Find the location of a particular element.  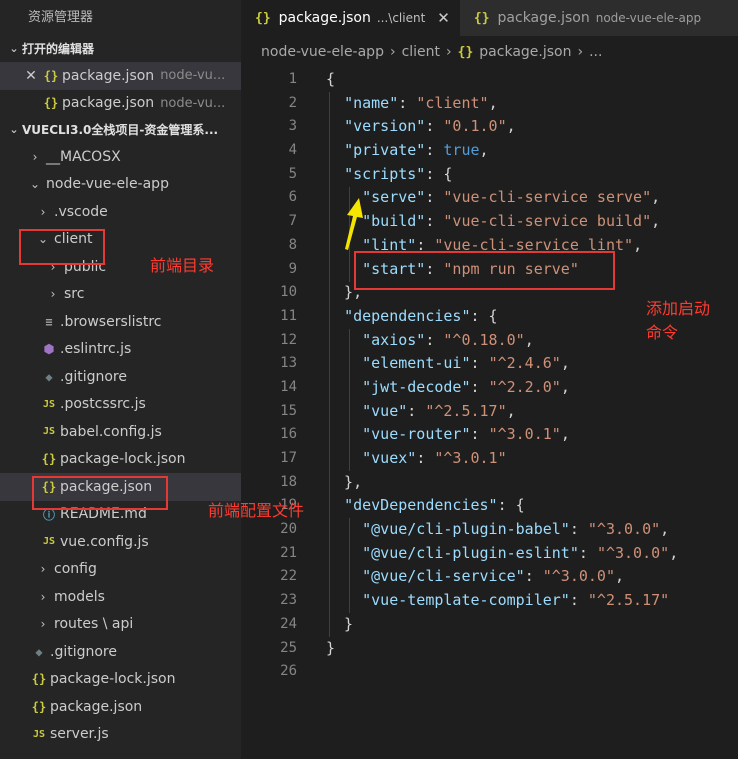

tree-item-browserslistrc: ≡ .browserslistrc is located at coordinates (120, 322).